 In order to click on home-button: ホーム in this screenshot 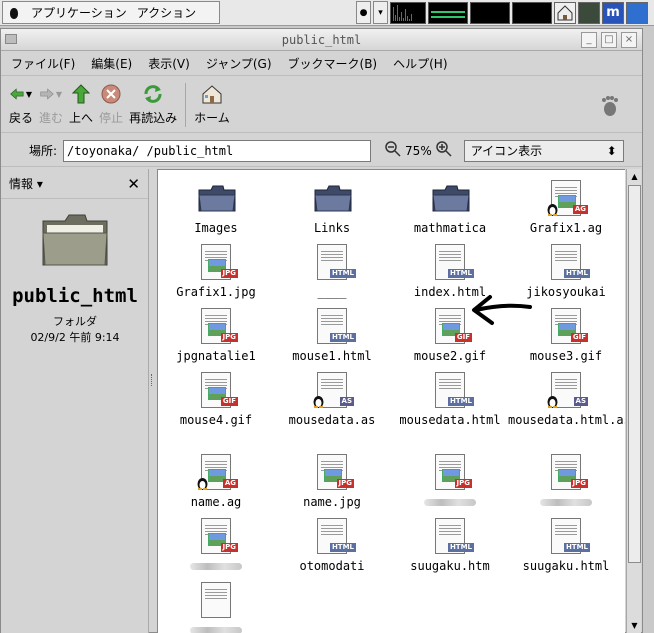, I will do `click(212, 101)`.